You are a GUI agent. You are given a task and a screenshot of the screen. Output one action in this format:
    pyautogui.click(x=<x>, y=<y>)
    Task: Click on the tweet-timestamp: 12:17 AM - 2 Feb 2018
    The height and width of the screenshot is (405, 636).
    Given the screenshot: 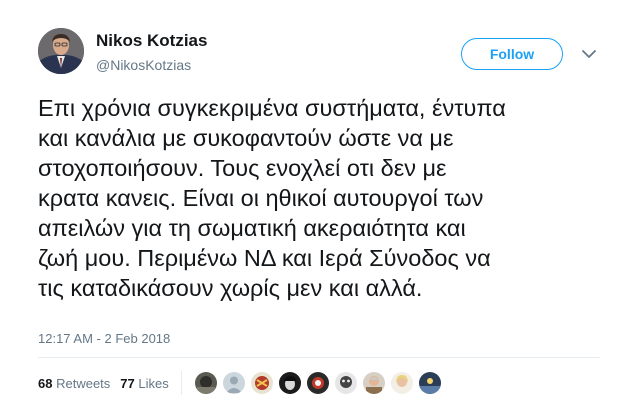 What is the action you would take?
    pyautogui.click(x=104, y=338)
    